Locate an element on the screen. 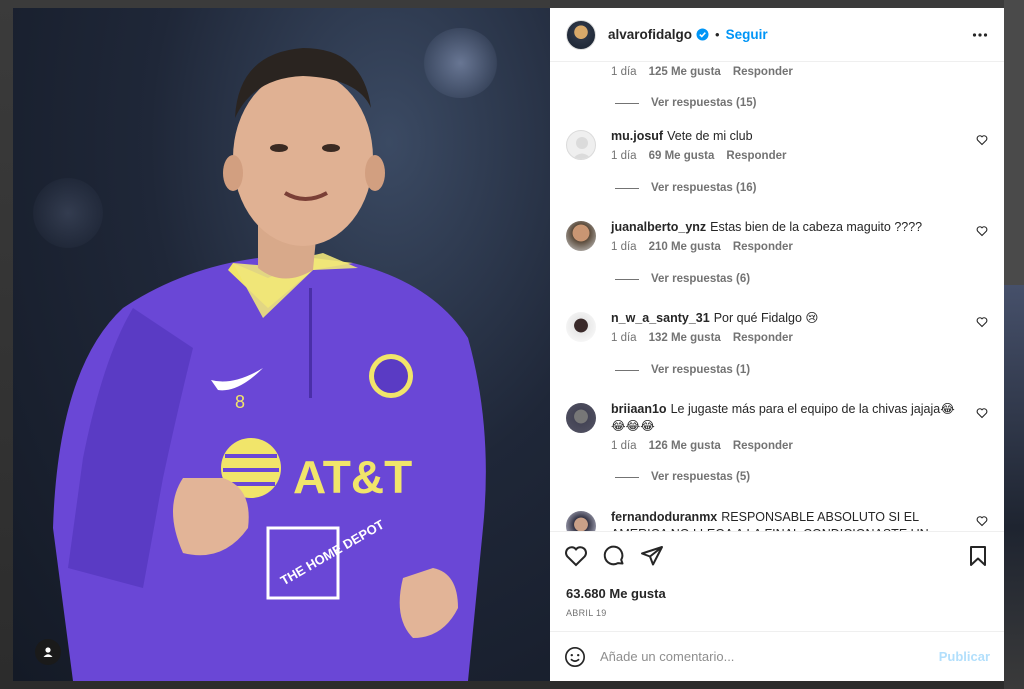  author-username: alvarofidalgo is located at coordinates (650, 34).